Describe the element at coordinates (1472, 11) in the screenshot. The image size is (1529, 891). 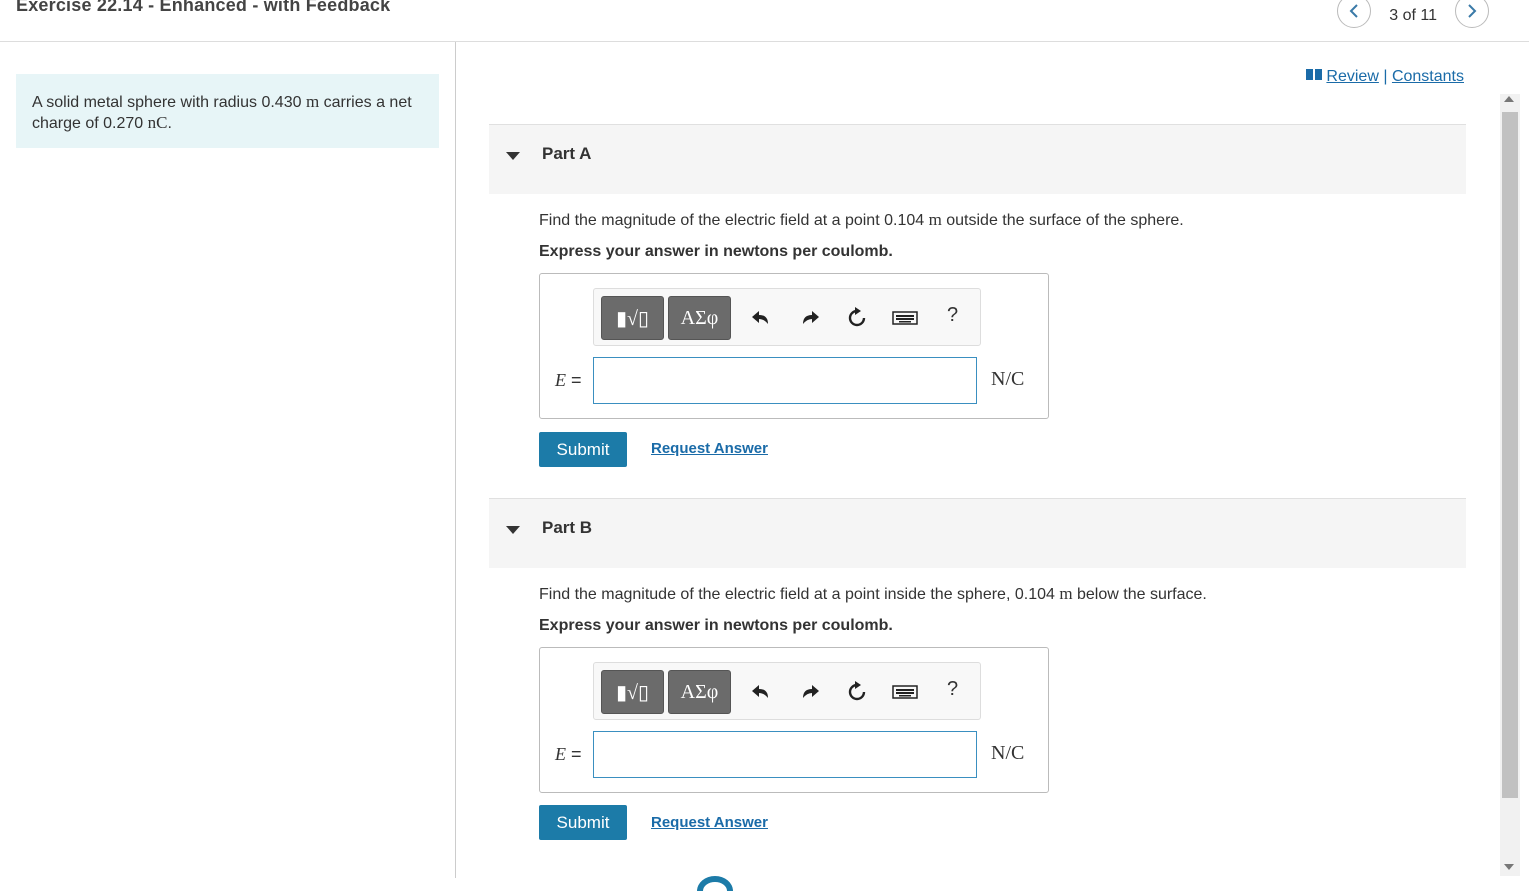
I see `chevron-right-icon` at that location.